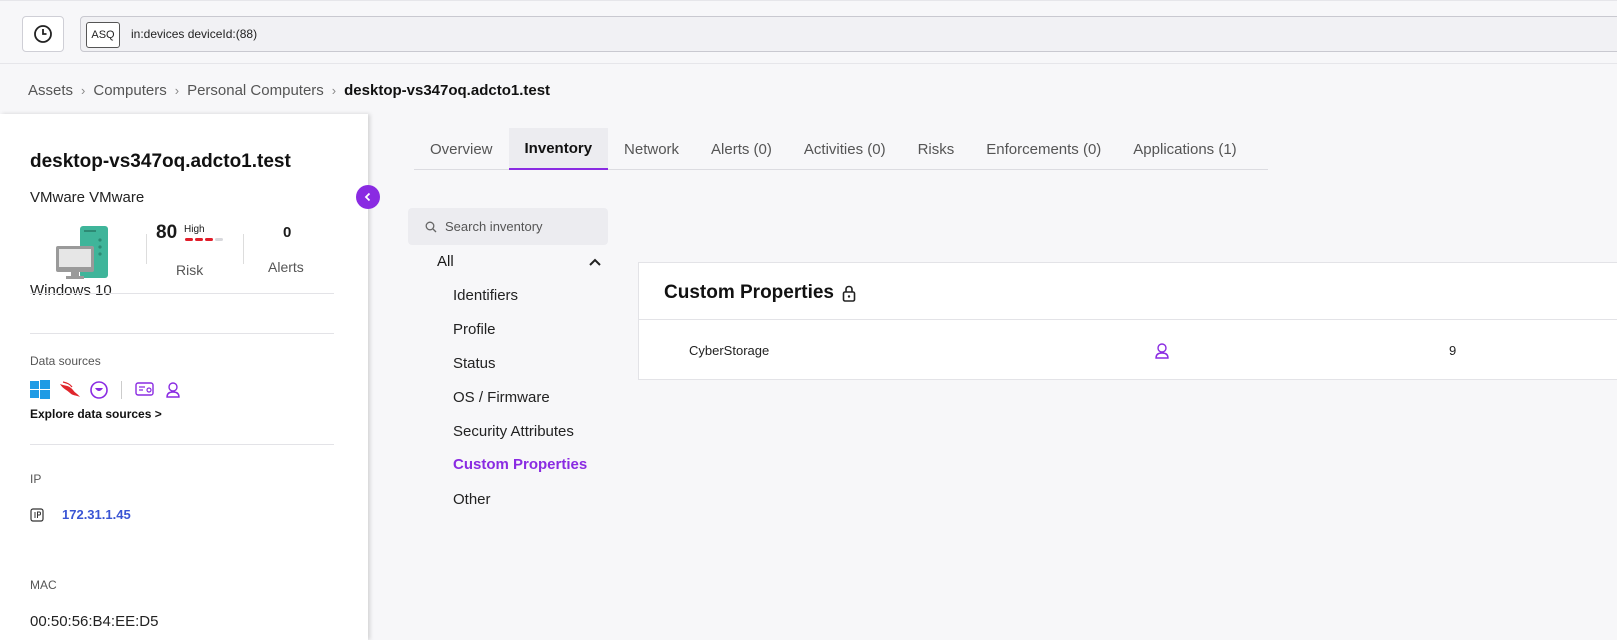  Describe the element at coordinates (474, 363) in the screenshot. I see `nav-item-status: Status` at that location.